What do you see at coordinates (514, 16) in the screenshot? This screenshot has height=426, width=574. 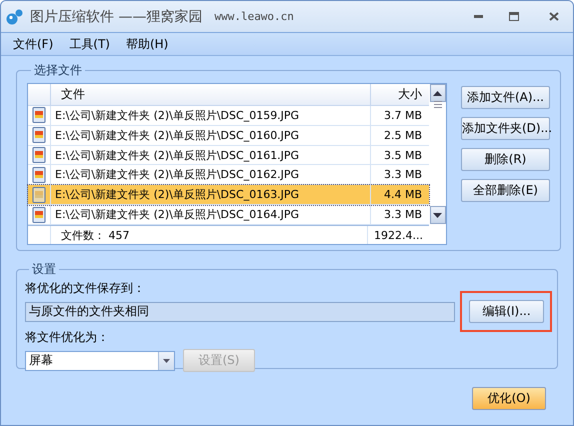 I see `maximize-icon` at bounding box center [514, 16].